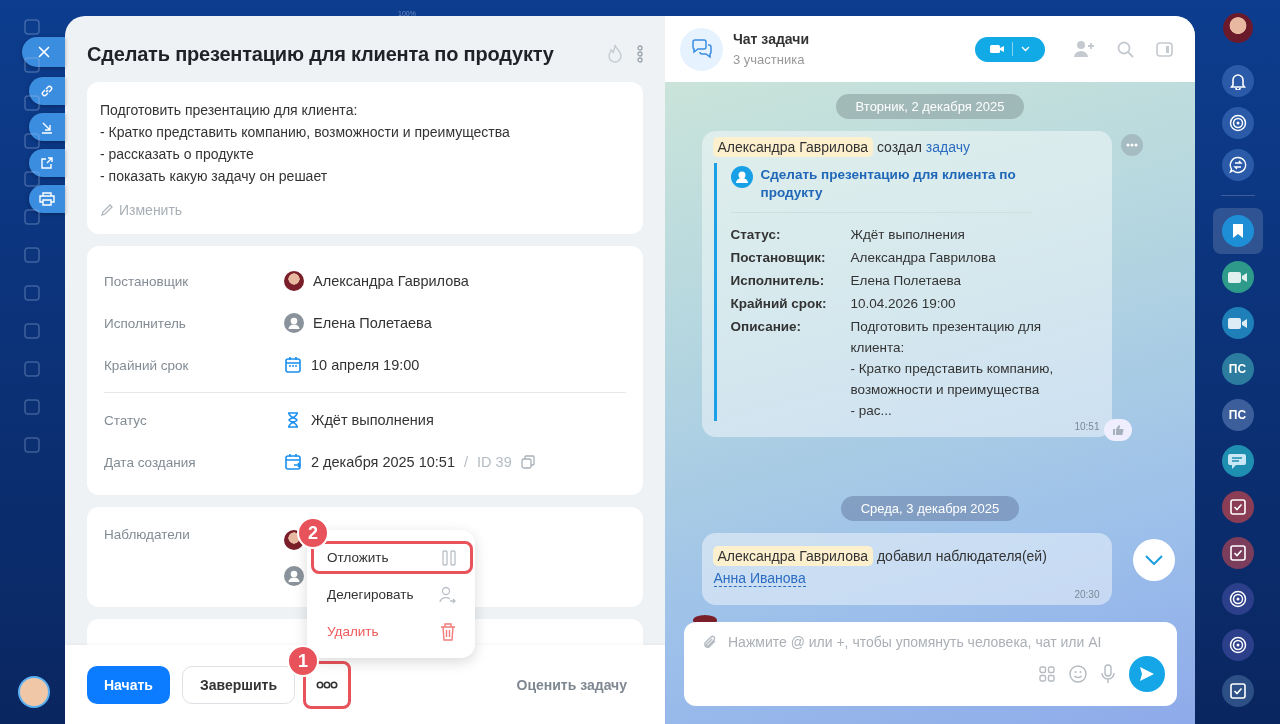  I want to click on description-line: Подготовить презентацию для клиента:, so click(229, 110).